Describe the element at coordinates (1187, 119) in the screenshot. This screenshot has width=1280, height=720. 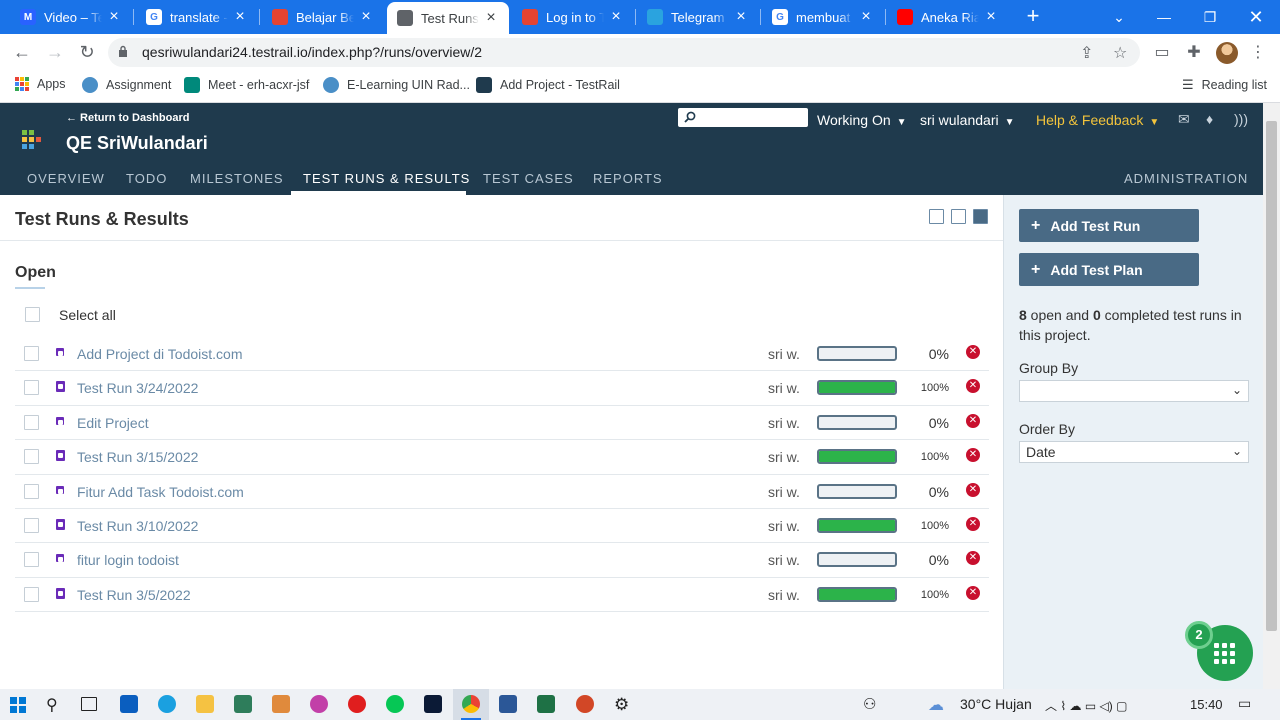
I see `mail-icon: ✉` at that location.